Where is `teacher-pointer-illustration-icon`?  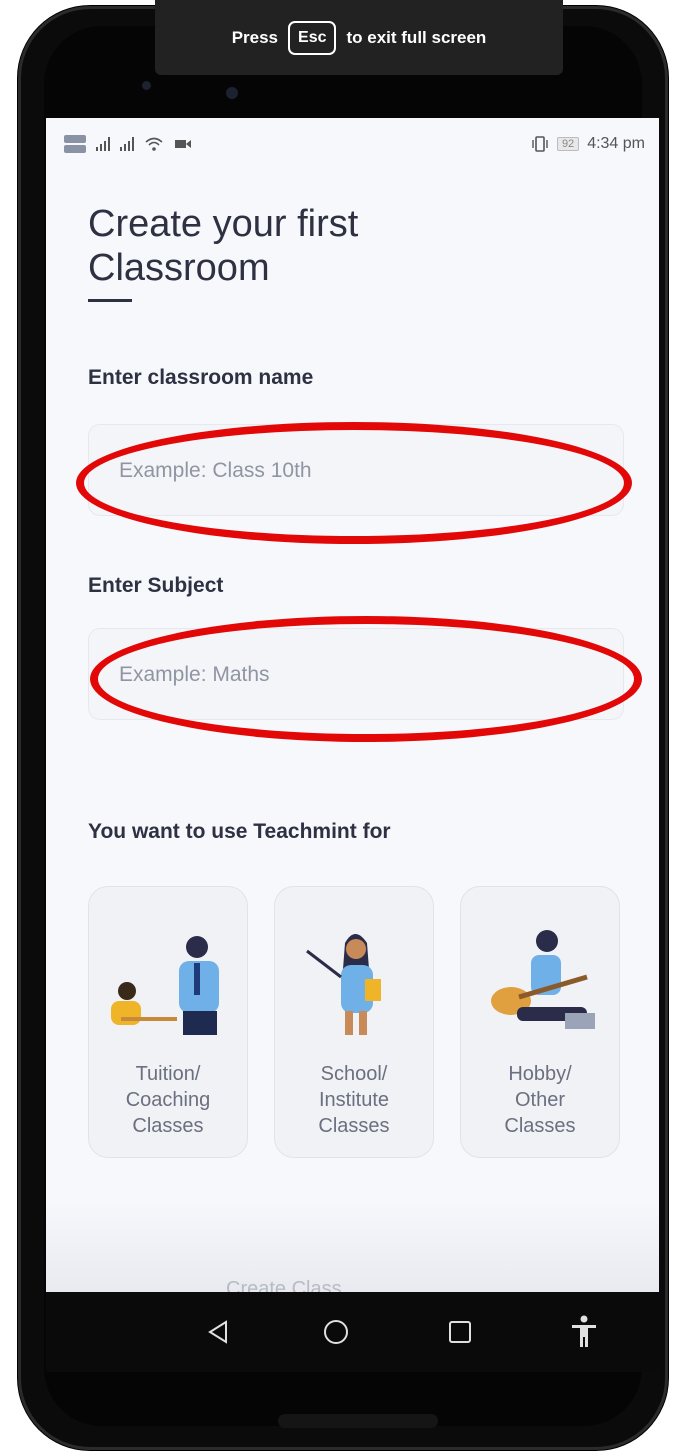 teacher-pointer-illustration-icon is located at coordinates (343, 984).